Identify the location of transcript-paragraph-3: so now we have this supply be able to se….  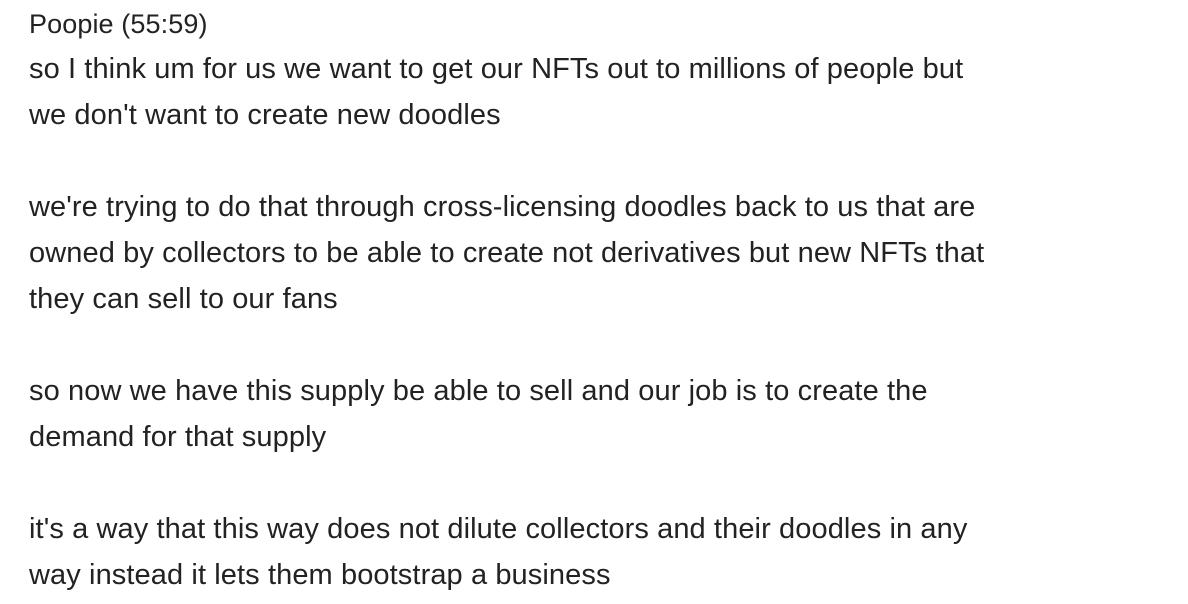
(478, 414).